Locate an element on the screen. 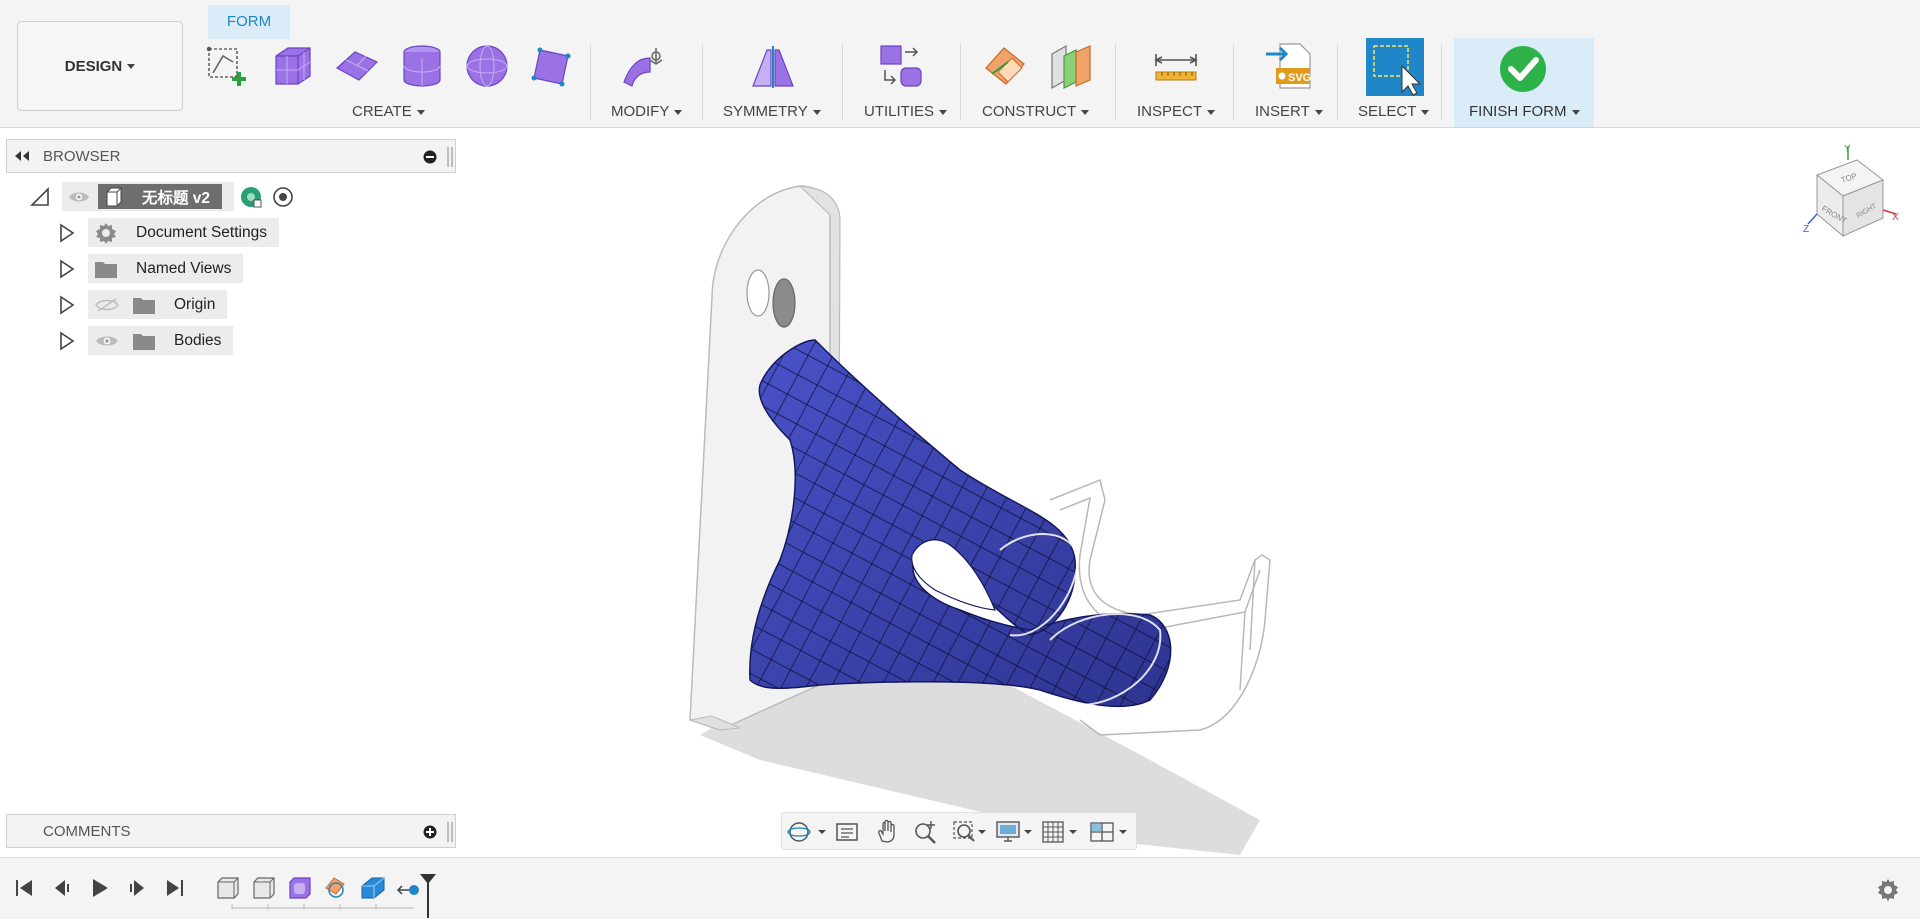 This screenshot has height=920, width=1920. pan-hand-icon is located at coordinates (887, 832).